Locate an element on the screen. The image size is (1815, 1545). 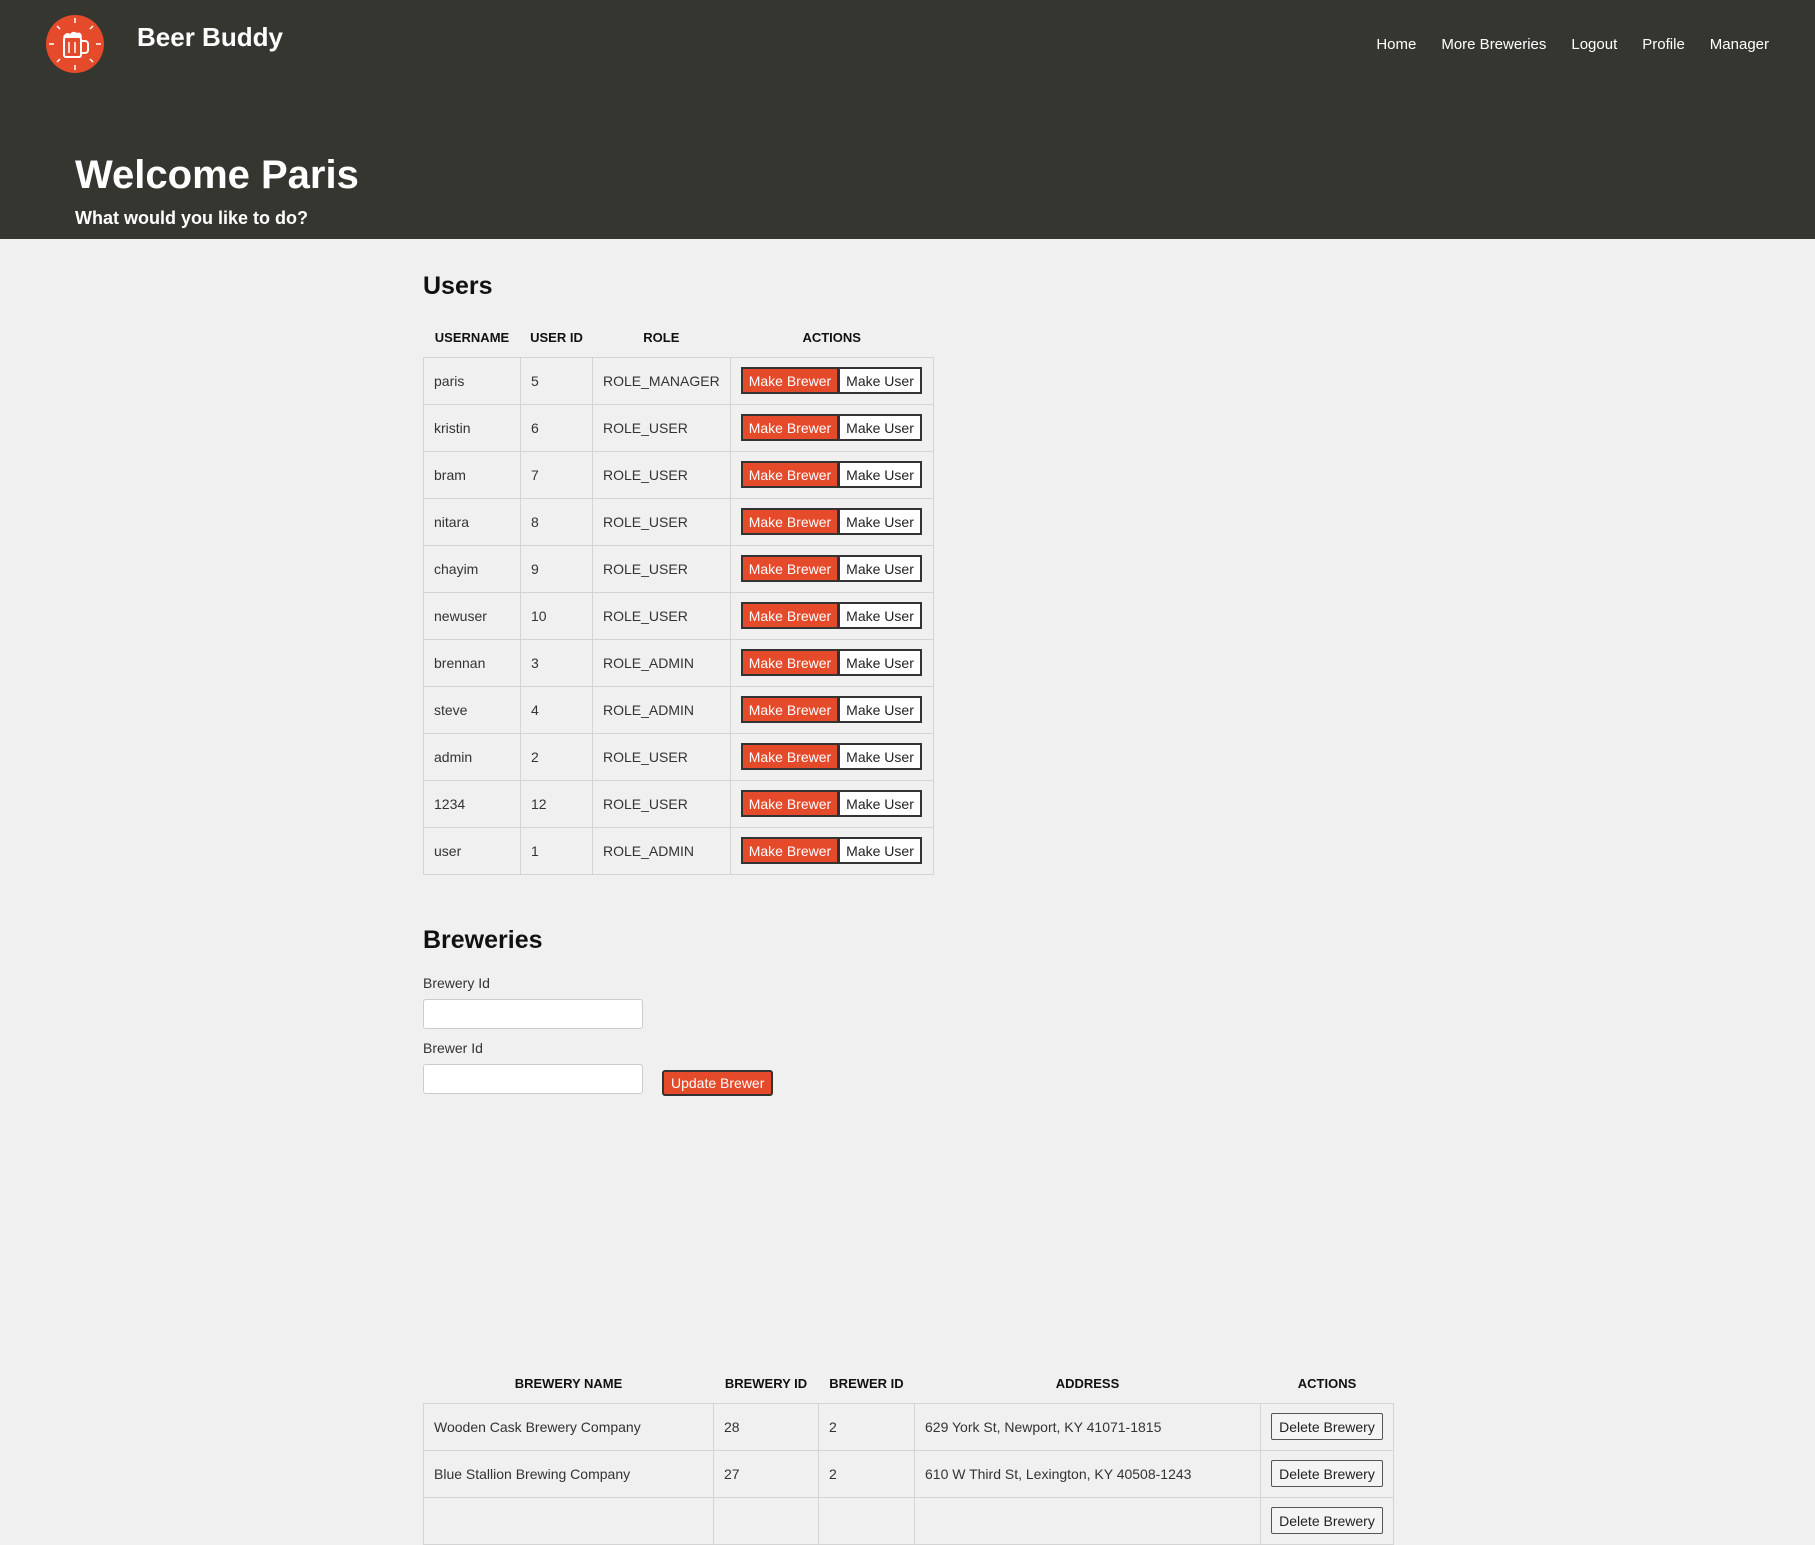
user-id-cell: 2 is located at coordinates (556, 756).